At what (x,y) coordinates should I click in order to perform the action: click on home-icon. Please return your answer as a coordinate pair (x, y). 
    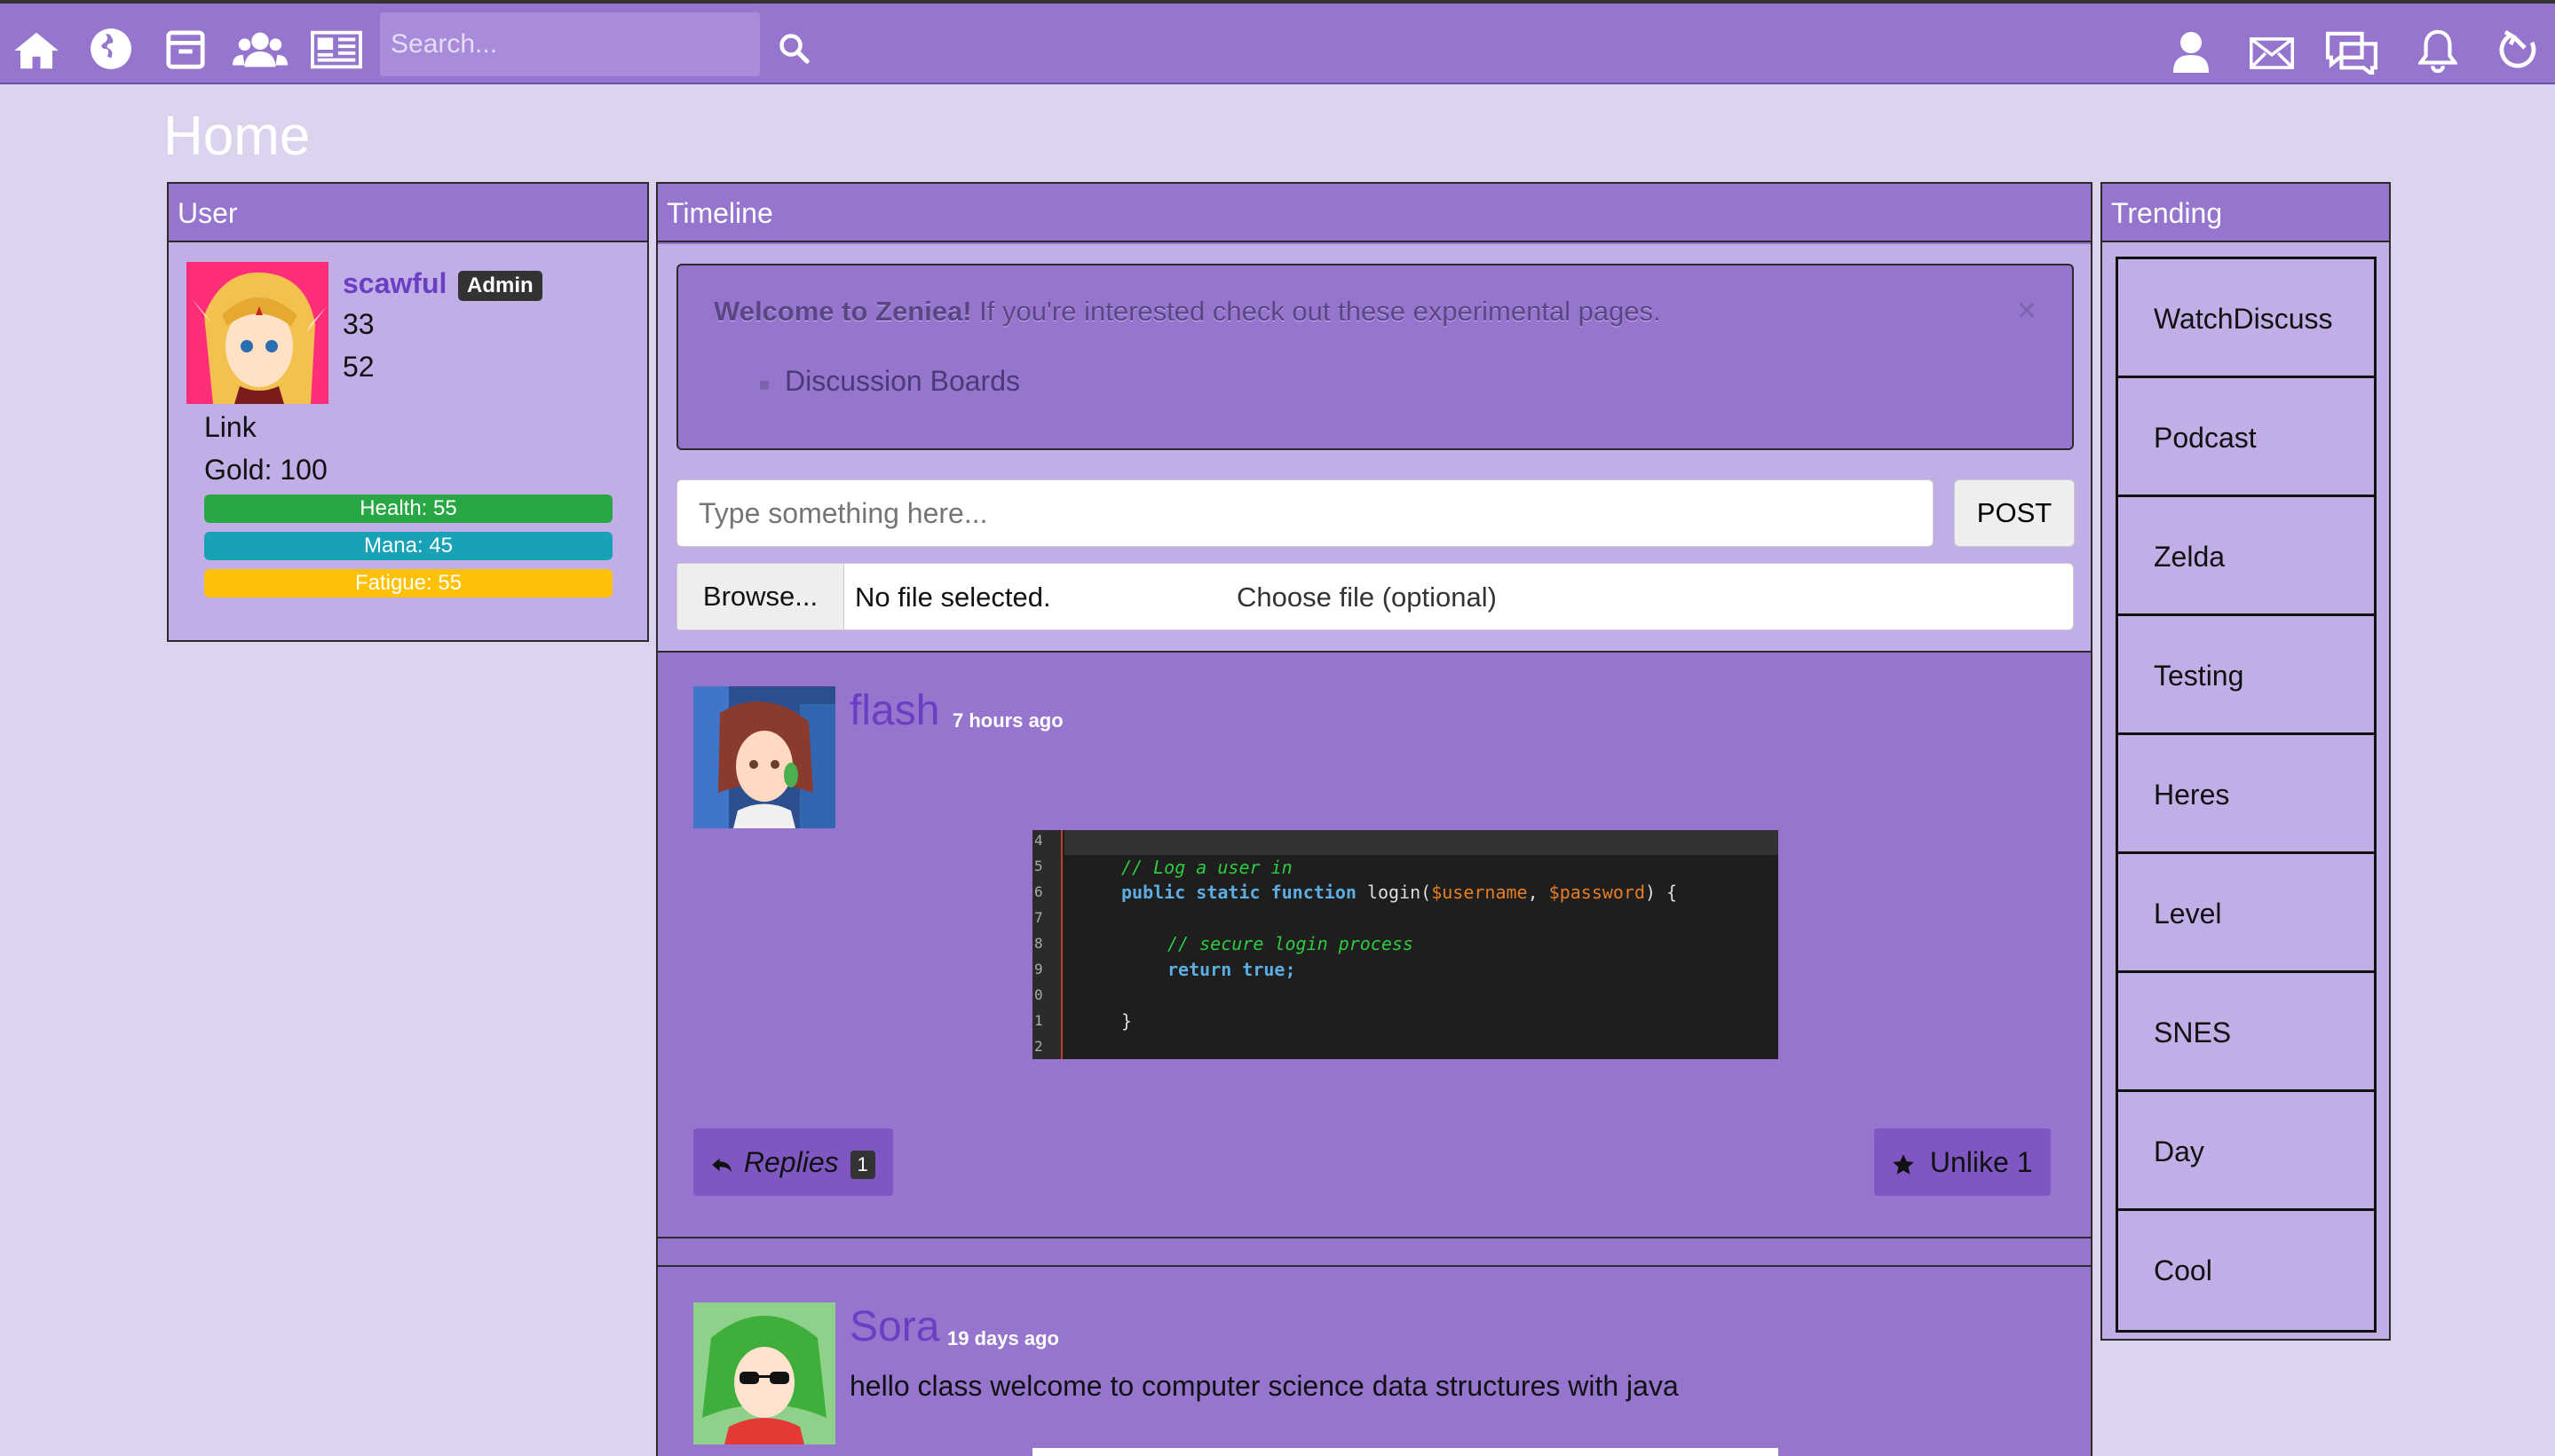
    Looking at the image, I should click on (36, 51).